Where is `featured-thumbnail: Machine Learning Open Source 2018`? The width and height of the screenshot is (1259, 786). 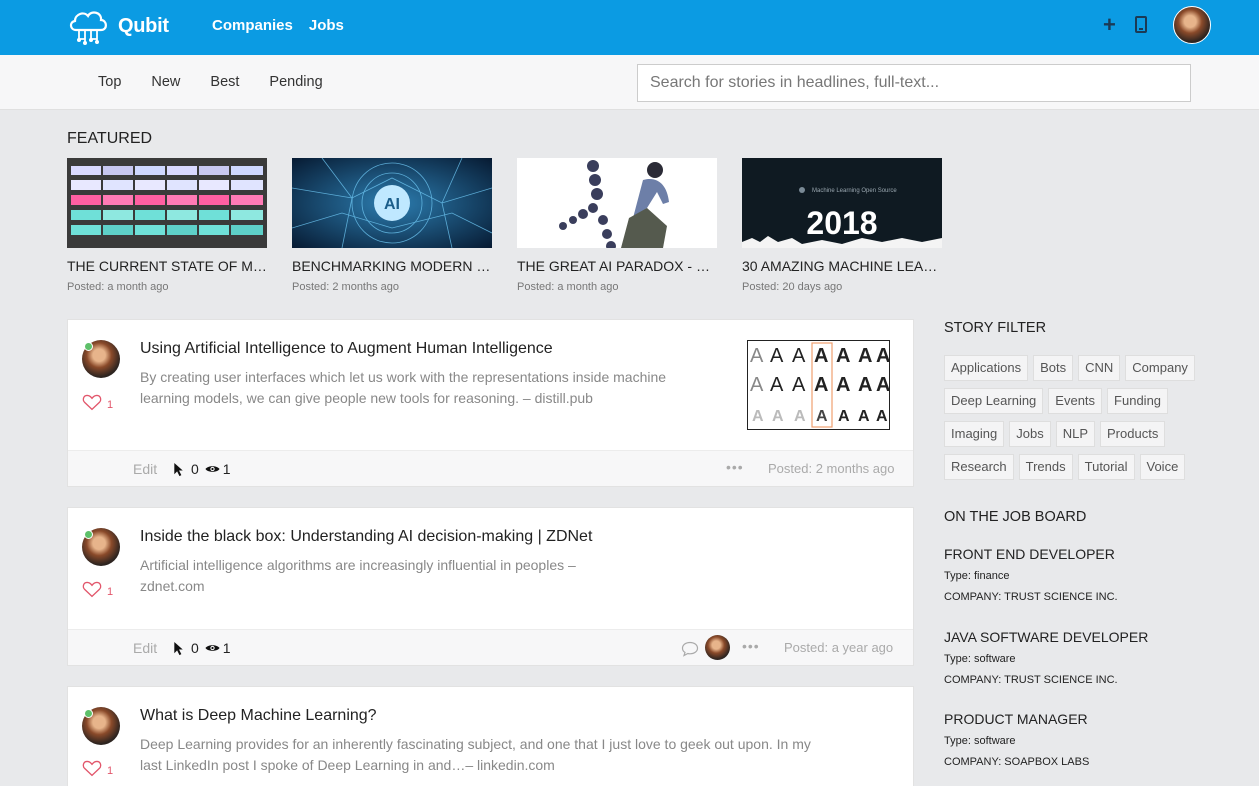 featured-thumbnail: Machine Learning Open Source 2018 is located at coordinates (842, 203).